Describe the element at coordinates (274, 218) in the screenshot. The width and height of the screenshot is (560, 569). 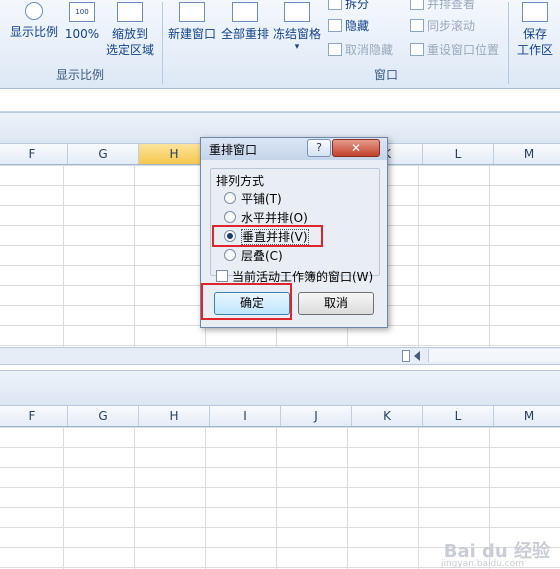
I see `radio-horizontal-label: 水平并排(O)` at that location.